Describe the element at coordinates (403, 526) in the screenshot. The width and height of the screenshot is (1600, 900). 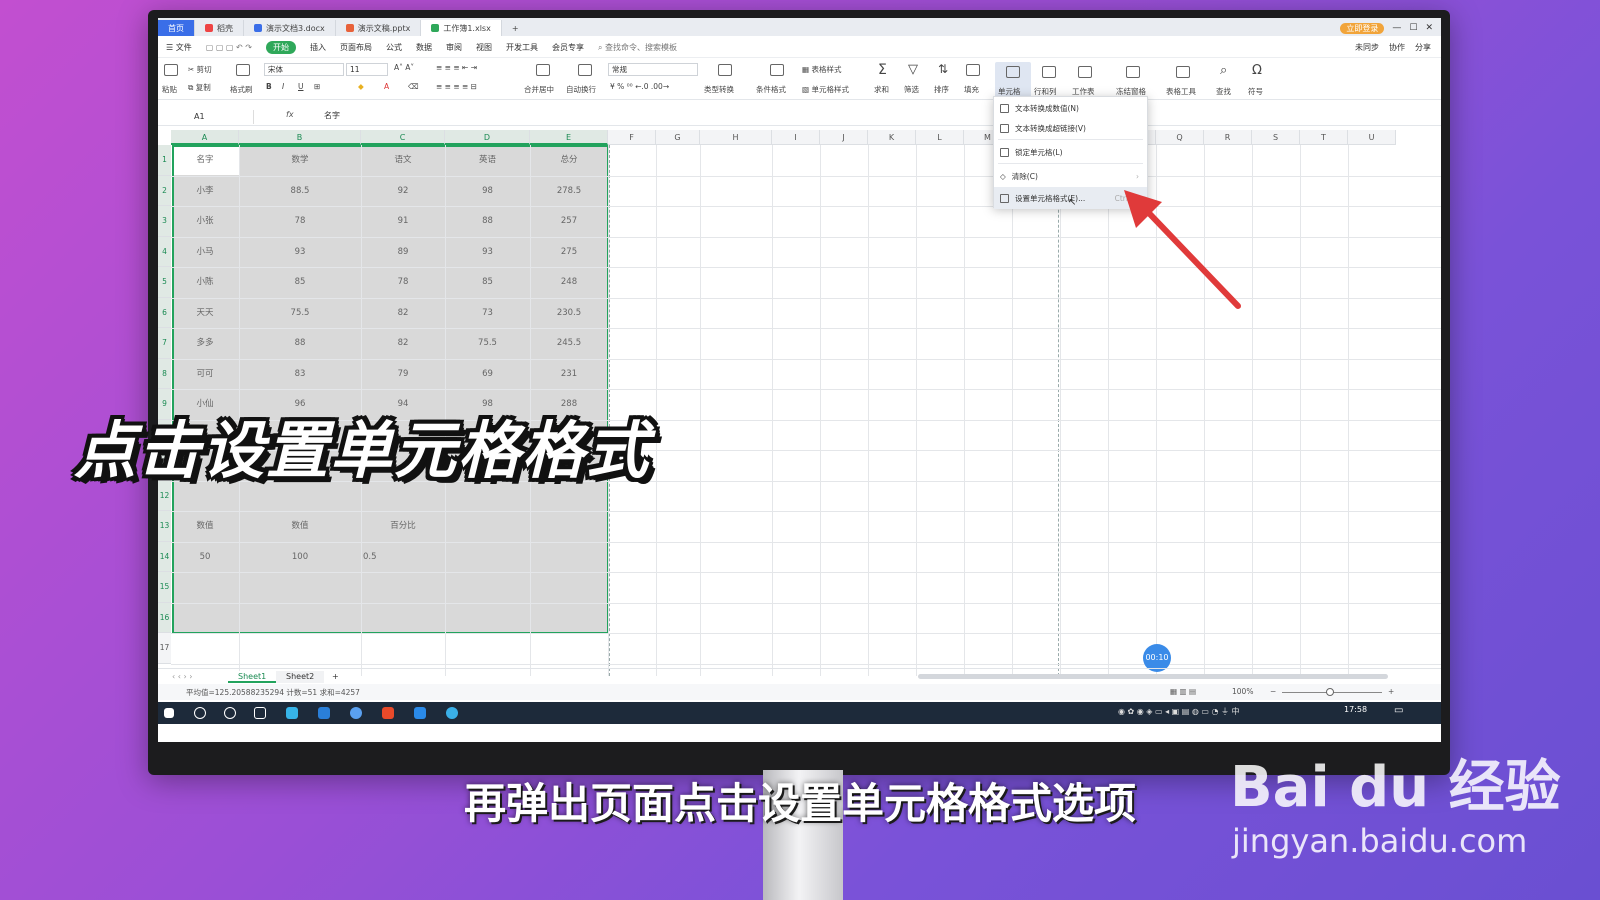
I see `table-cell: 百分比` at that location.